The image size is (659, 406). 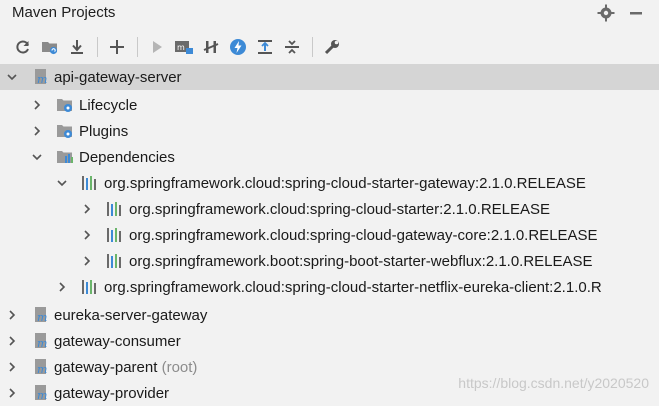 I want to click on lifecycle-folder-icon, so click(x=65, y=105).